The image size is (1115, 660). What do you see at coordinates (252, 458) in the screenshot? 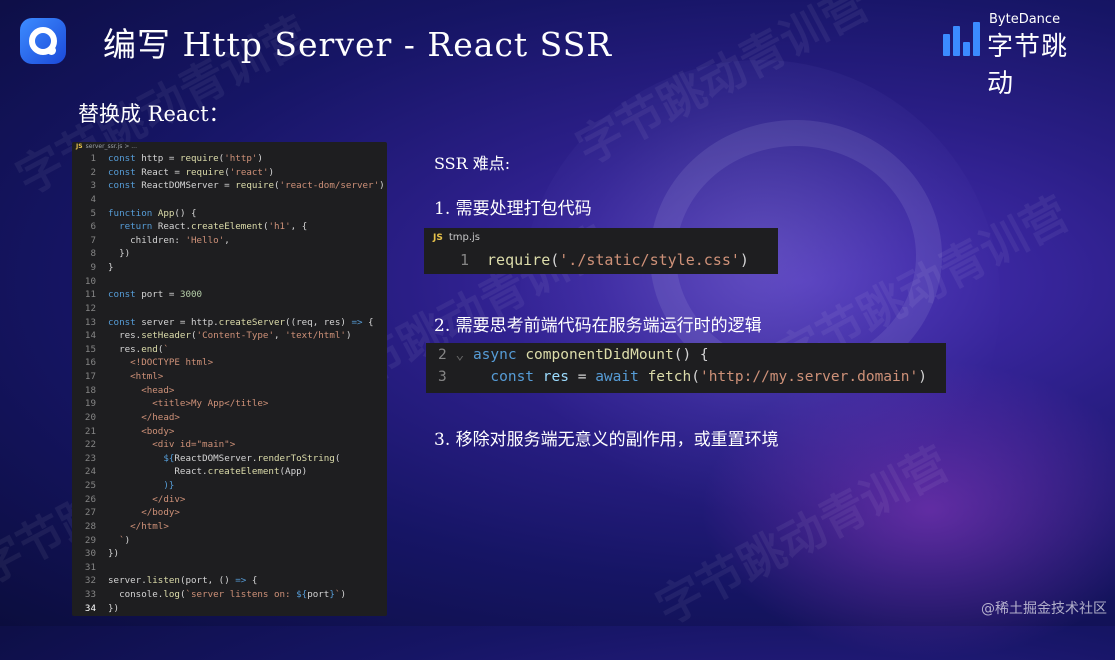
I see `line-text: ${ReactDOMServer.renderToString(` at bounding box center [252, 458].